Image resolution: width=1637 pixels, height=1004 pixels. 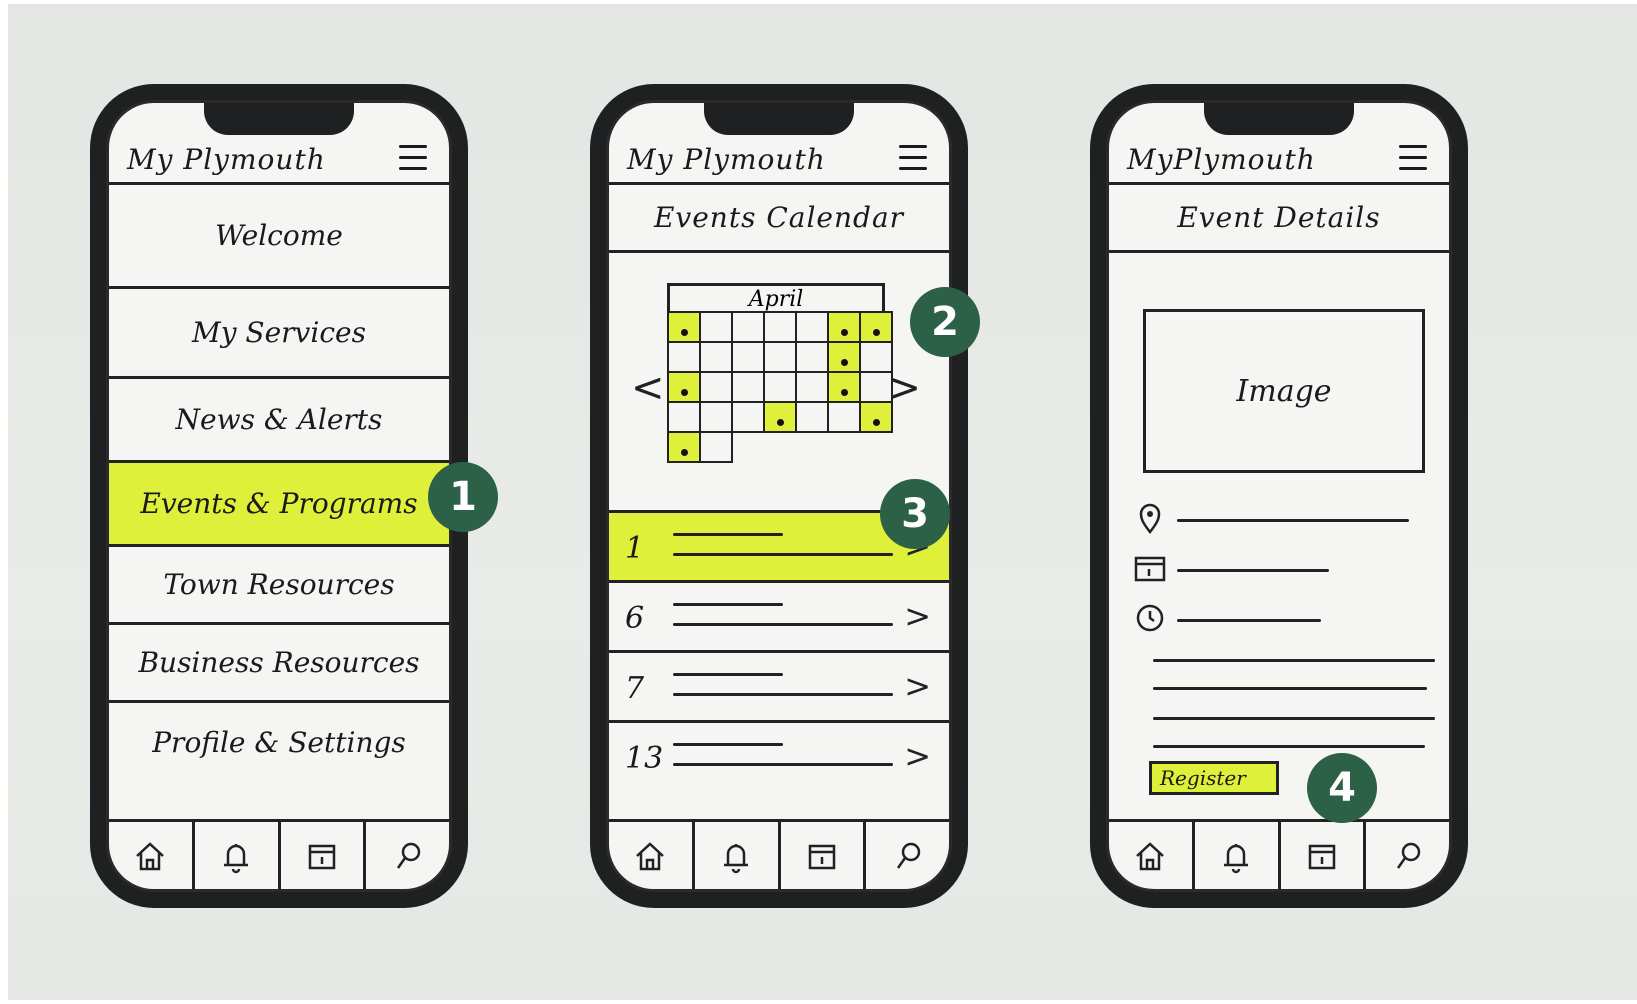 I want to click on next-month-button: >, so click(x=904, y=388).